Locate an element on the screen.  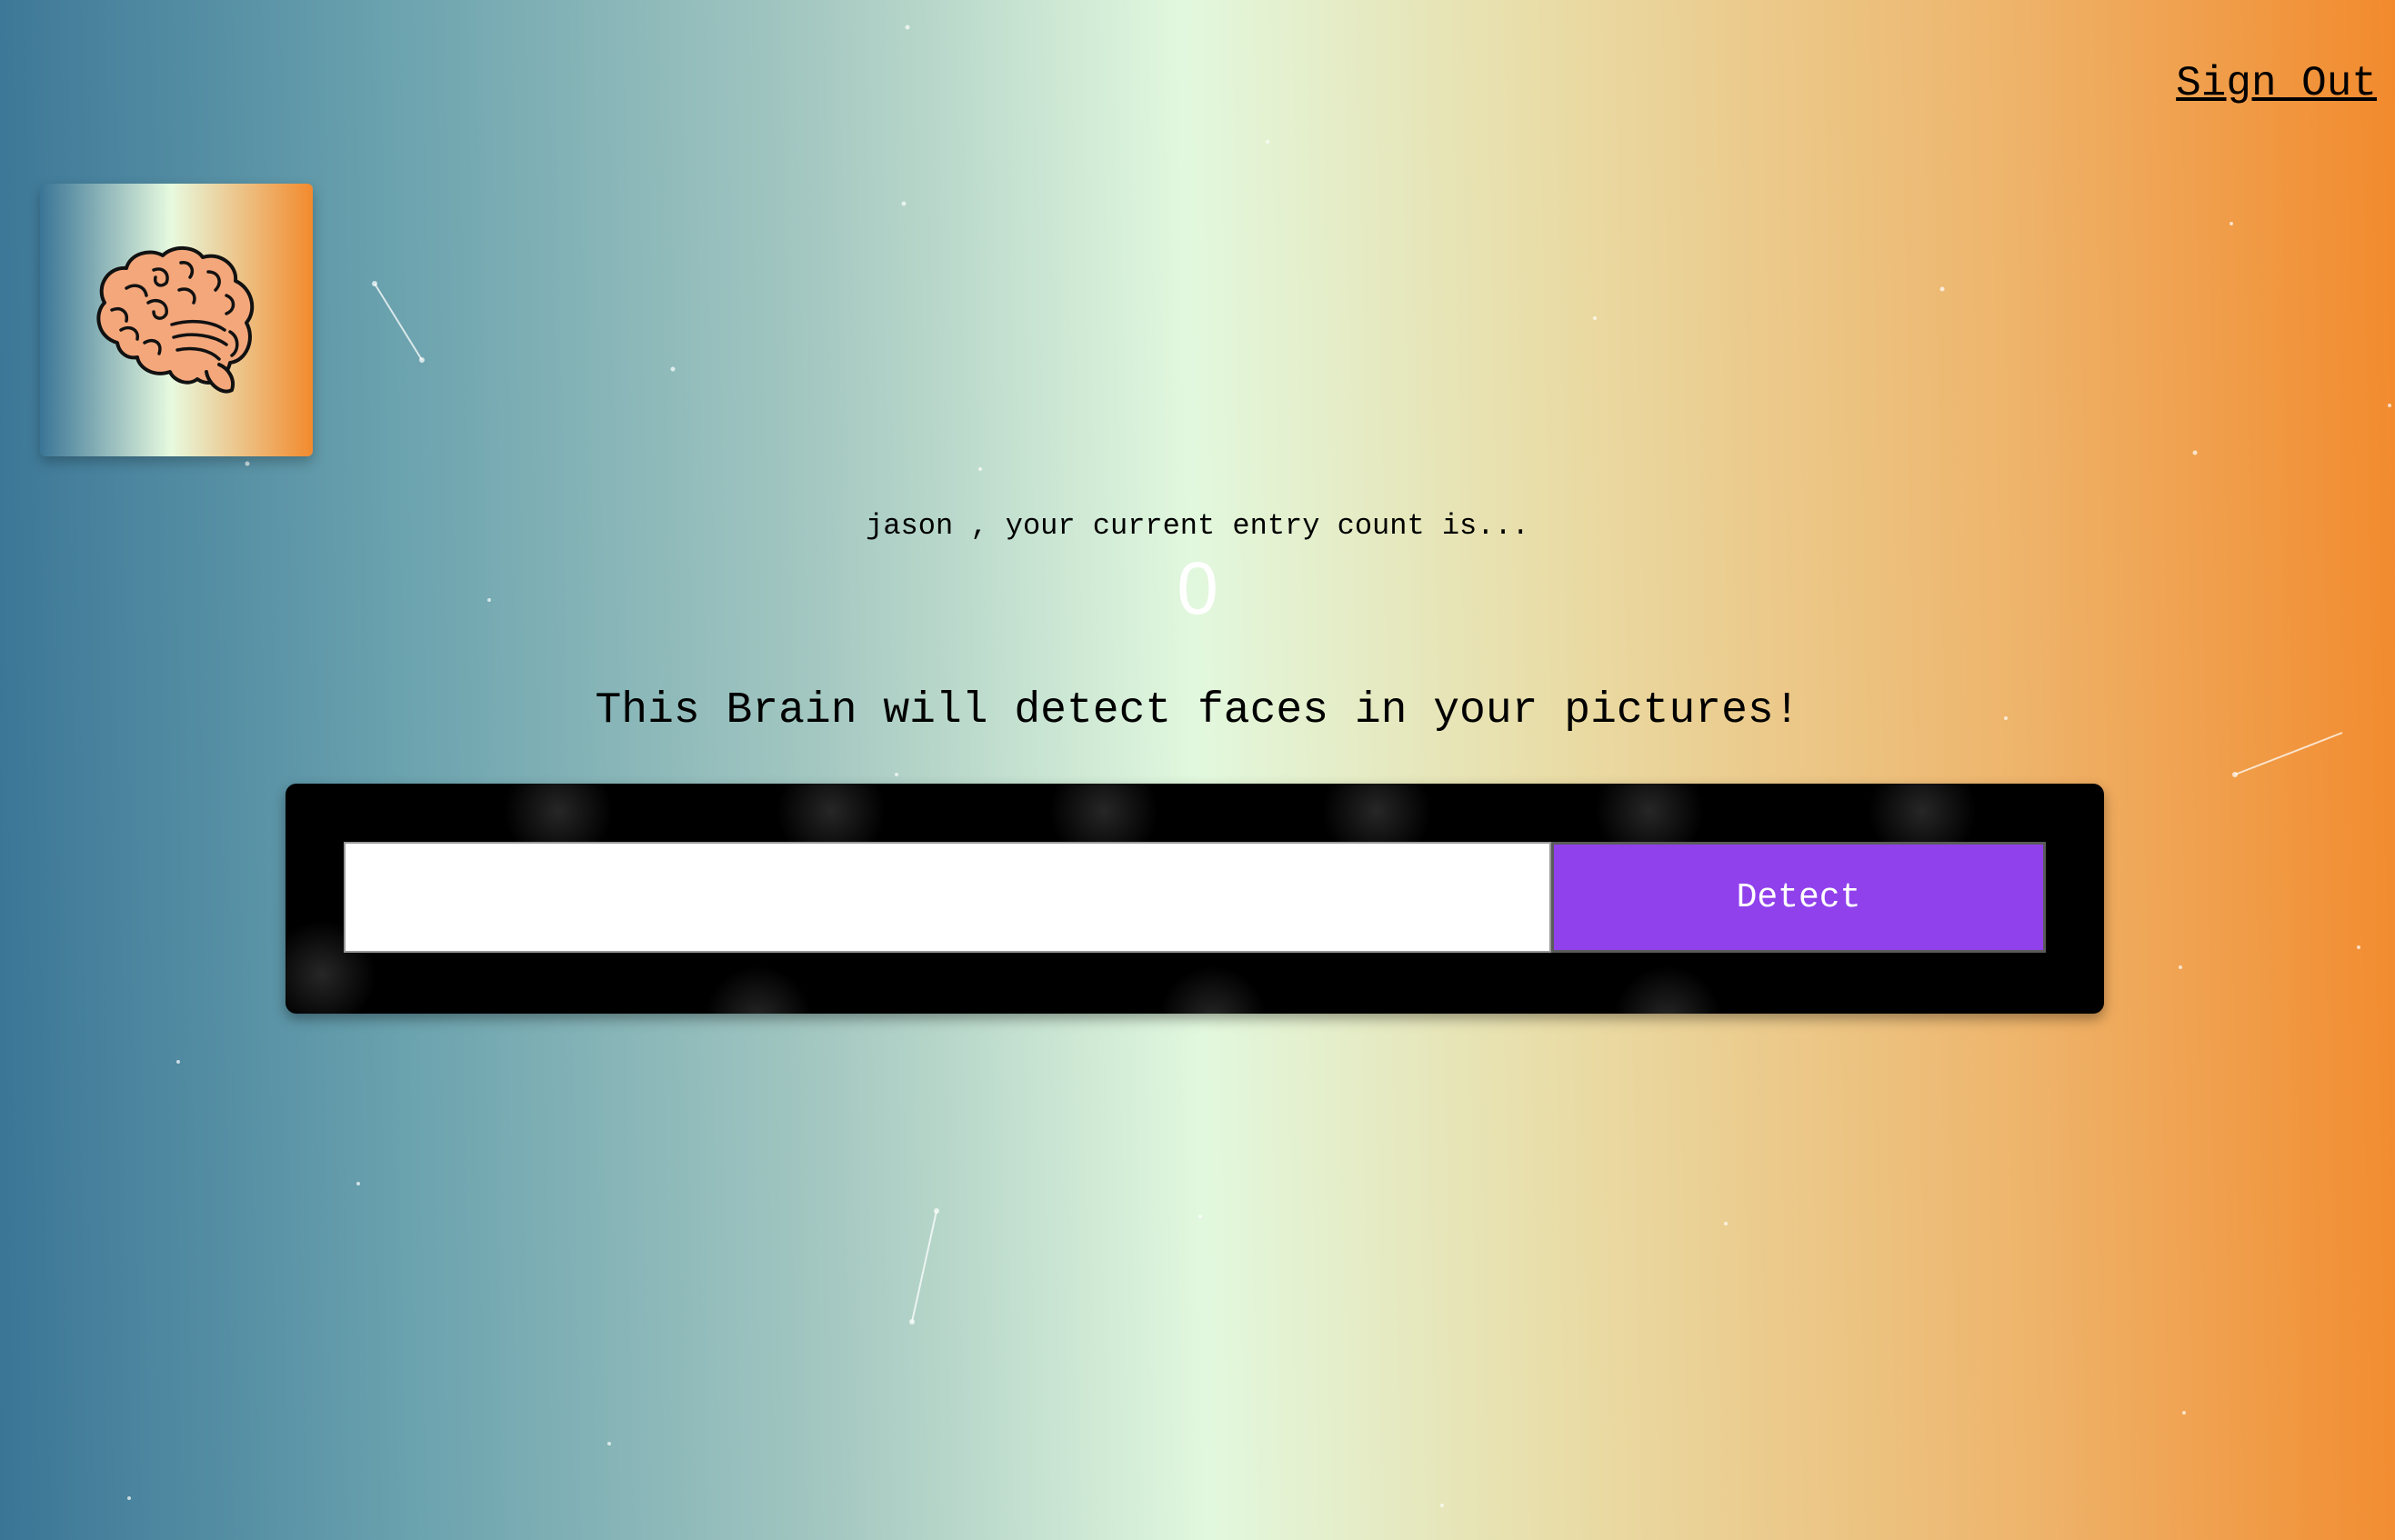
sign-out-link: Sign Out is located at coordinates (2277, 83).